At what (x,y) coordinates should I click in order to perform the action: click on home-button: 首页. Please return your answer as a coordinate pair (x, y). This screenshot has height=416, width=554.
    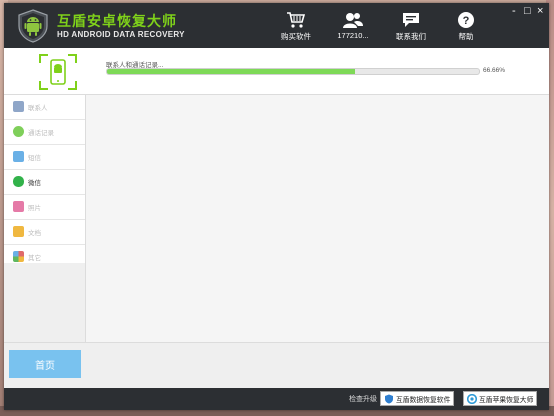
    Looking at the image, I should click on (45, 364).